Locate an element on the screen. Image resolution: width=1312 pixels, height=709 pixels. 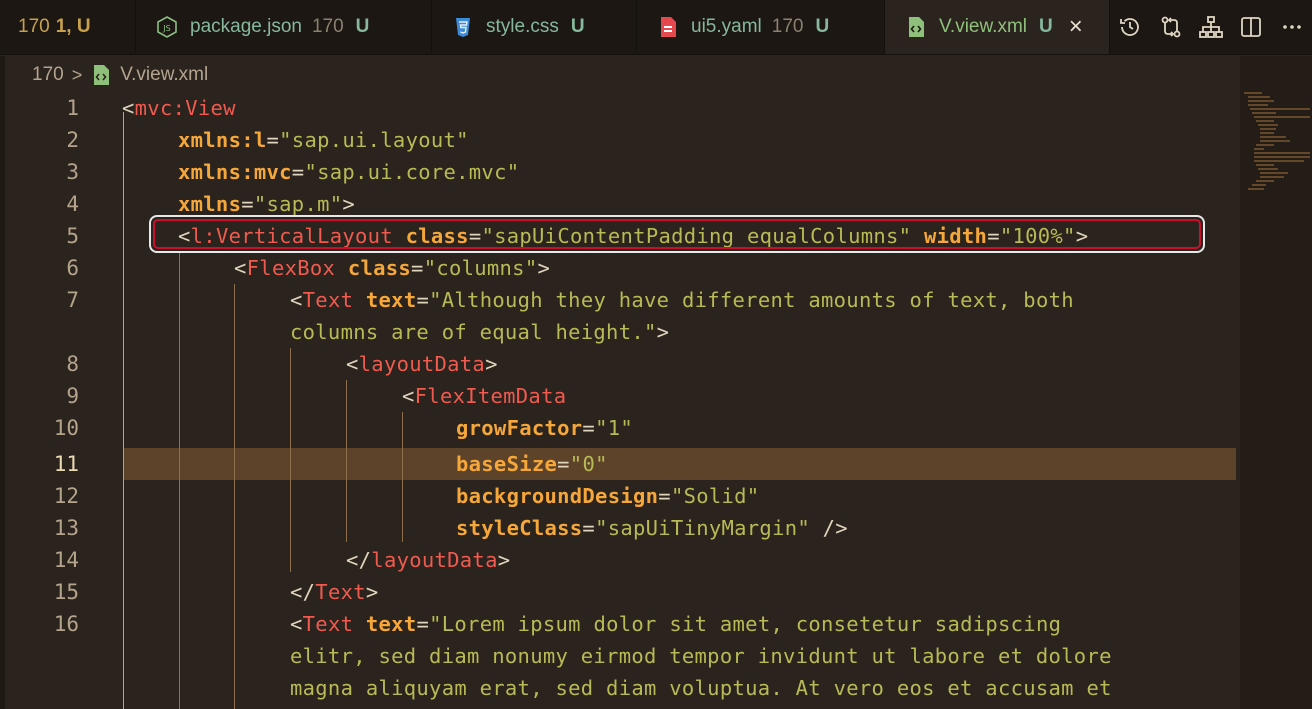
code-text: styleClass="sapUiTinyMargin" /> is located at coordinates (652, 528).